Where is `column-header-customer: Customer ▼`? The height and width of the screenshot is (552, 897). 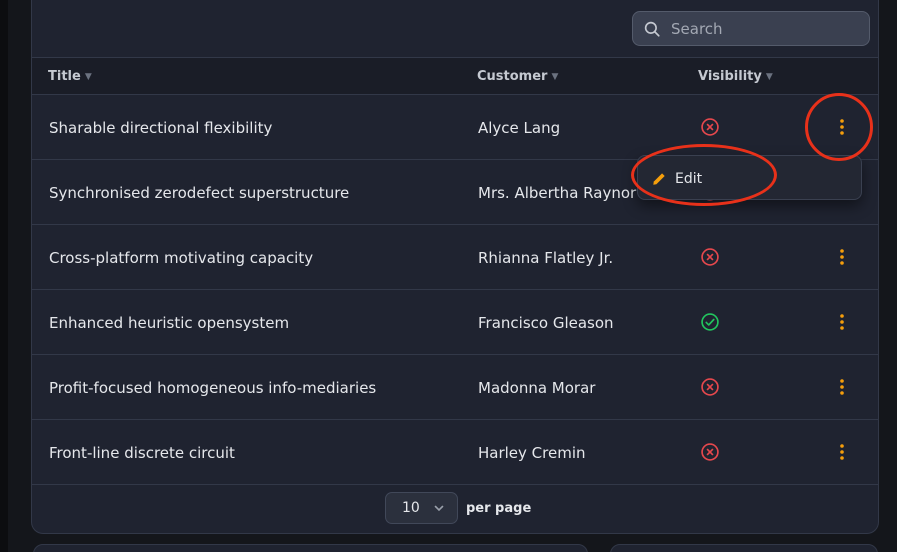 column-header-customer: Customer ▼ is located at coordinates (517, 76).